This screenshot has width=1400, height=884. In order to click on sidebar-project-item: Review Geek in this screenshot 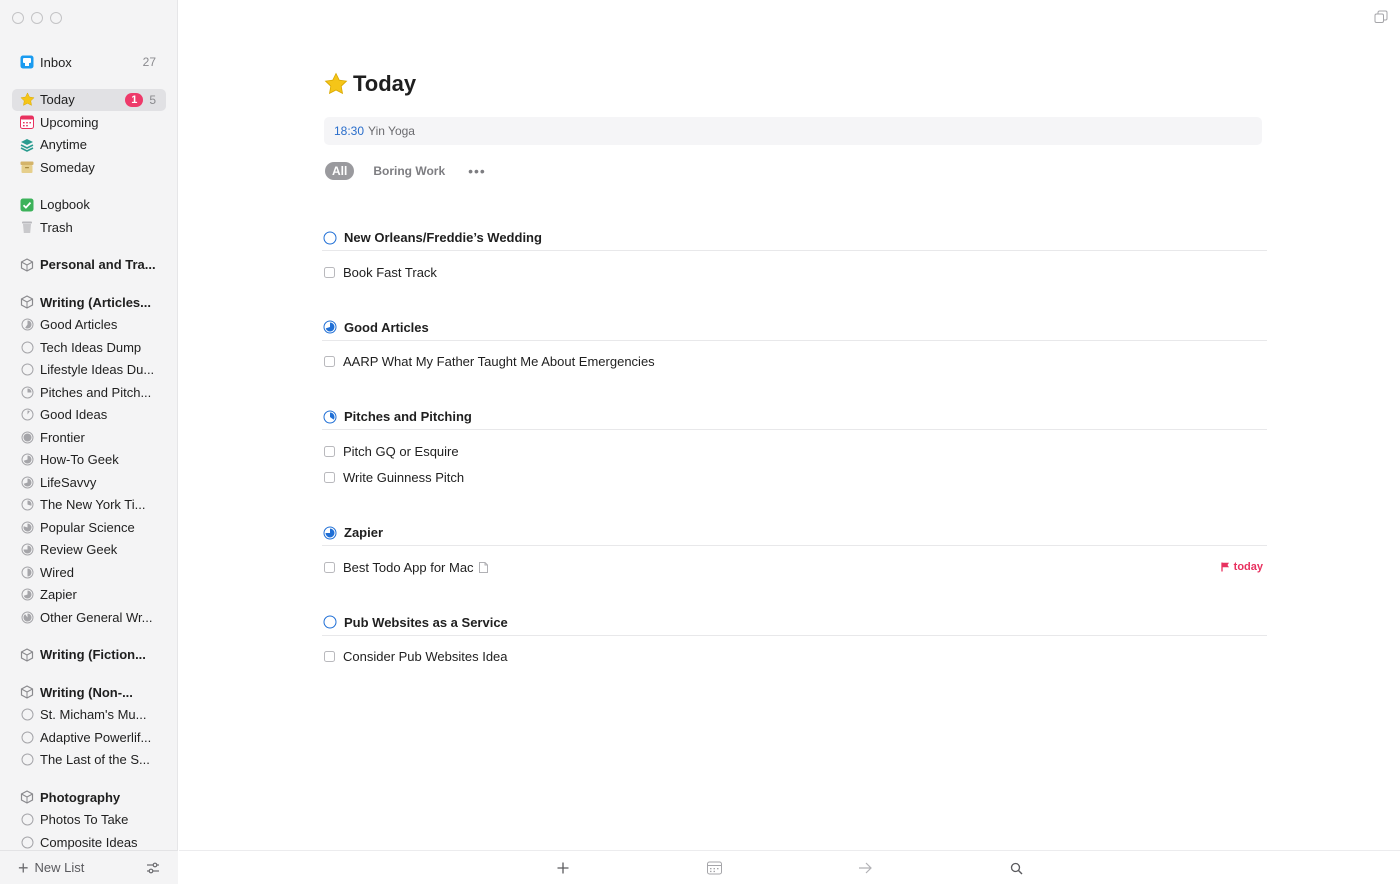, I will do `click(89, 550)`.